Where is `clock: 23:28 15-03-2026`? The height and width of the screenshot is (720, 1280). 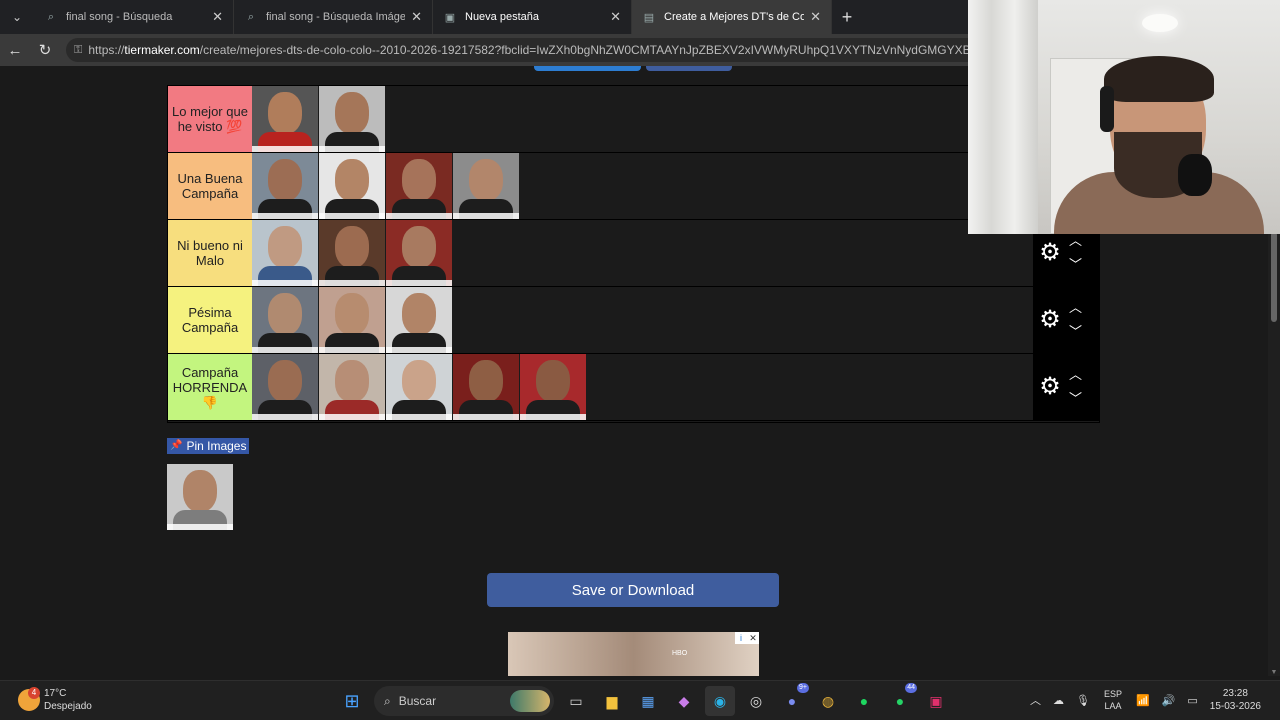 clock: 23:28 15-03-2026 is located at coordinates (1235, 700).